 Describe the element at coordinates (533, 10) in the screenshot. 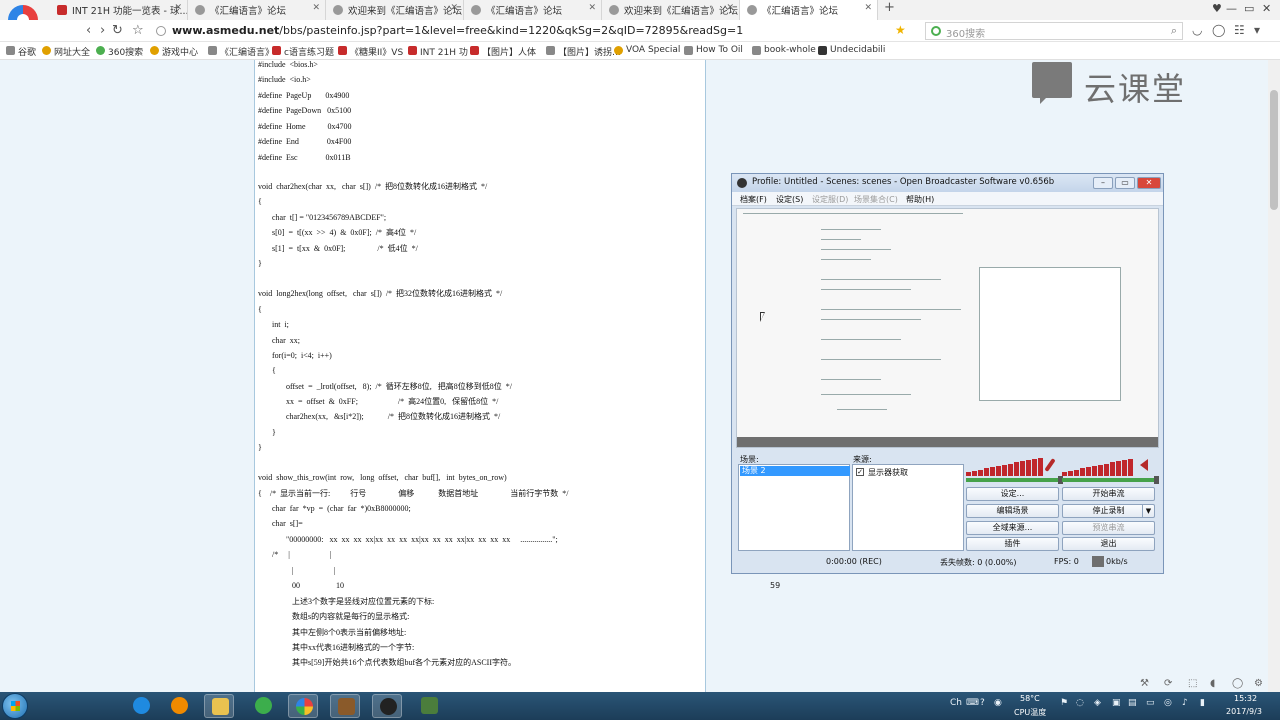

I see `tab-4: 《汇编语言》论坛 ✕` at that location.